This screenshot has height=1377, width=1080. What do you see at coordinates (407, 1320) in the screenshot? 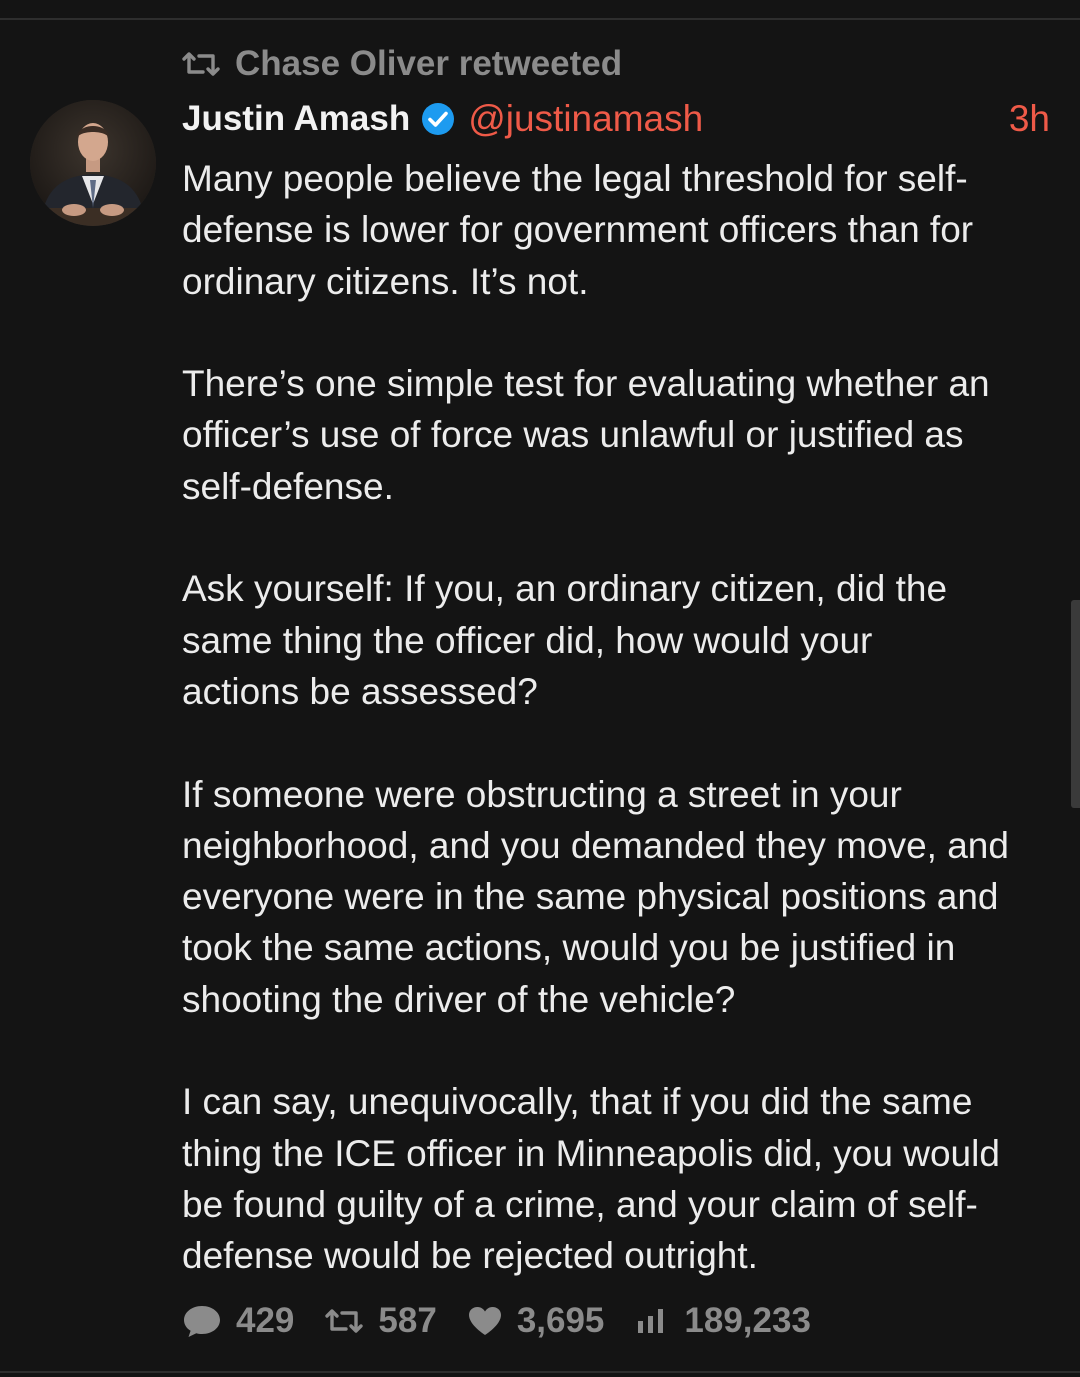
I see `retweet-count: 587` at bounding box center [407, 1320].